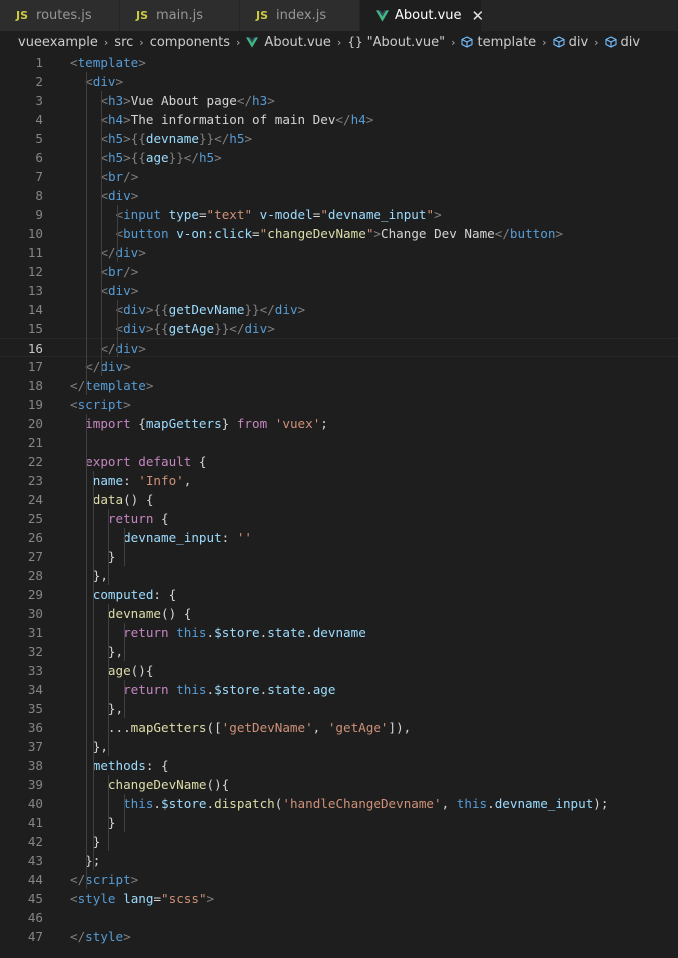 The width and height of the screenshot is (678, 958). Describe the element at coordinates (267, 727) in the screenshot. I see `code-token: 'getDevName'` at that location.